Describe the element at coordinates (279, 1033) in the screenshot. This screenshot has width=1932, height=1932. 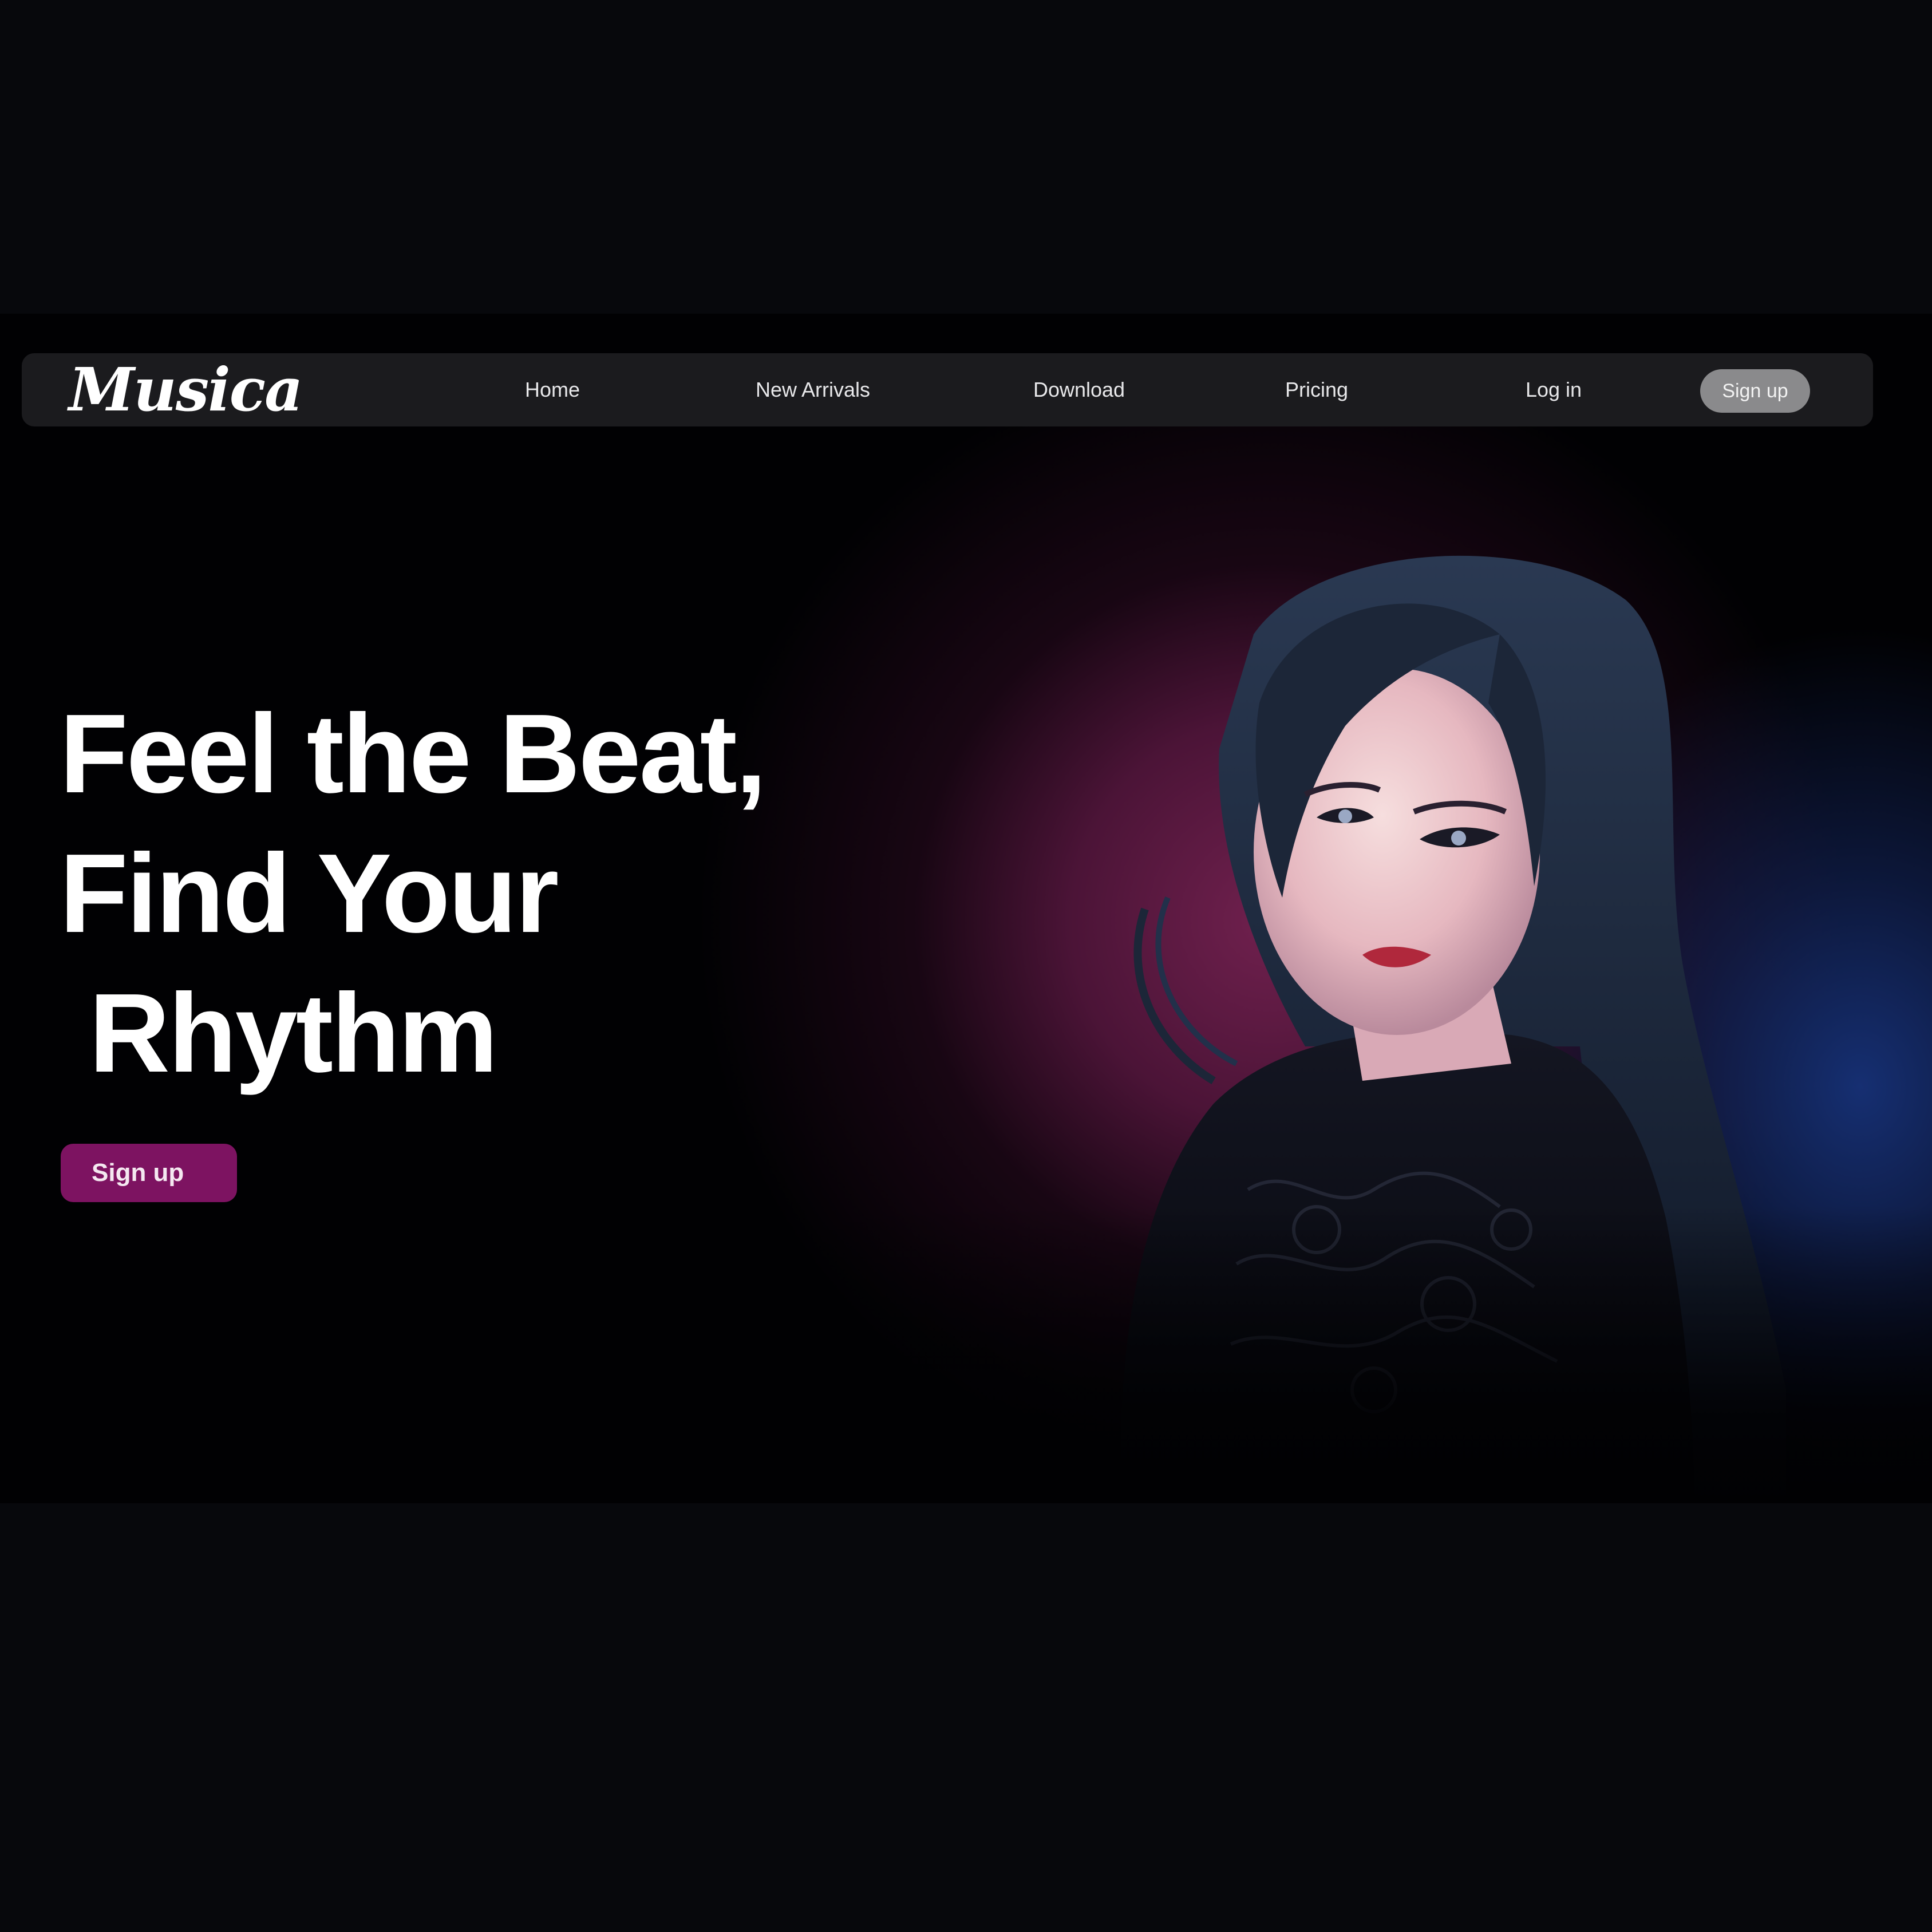
I see `headline-line-3: Rhythm` at that location.